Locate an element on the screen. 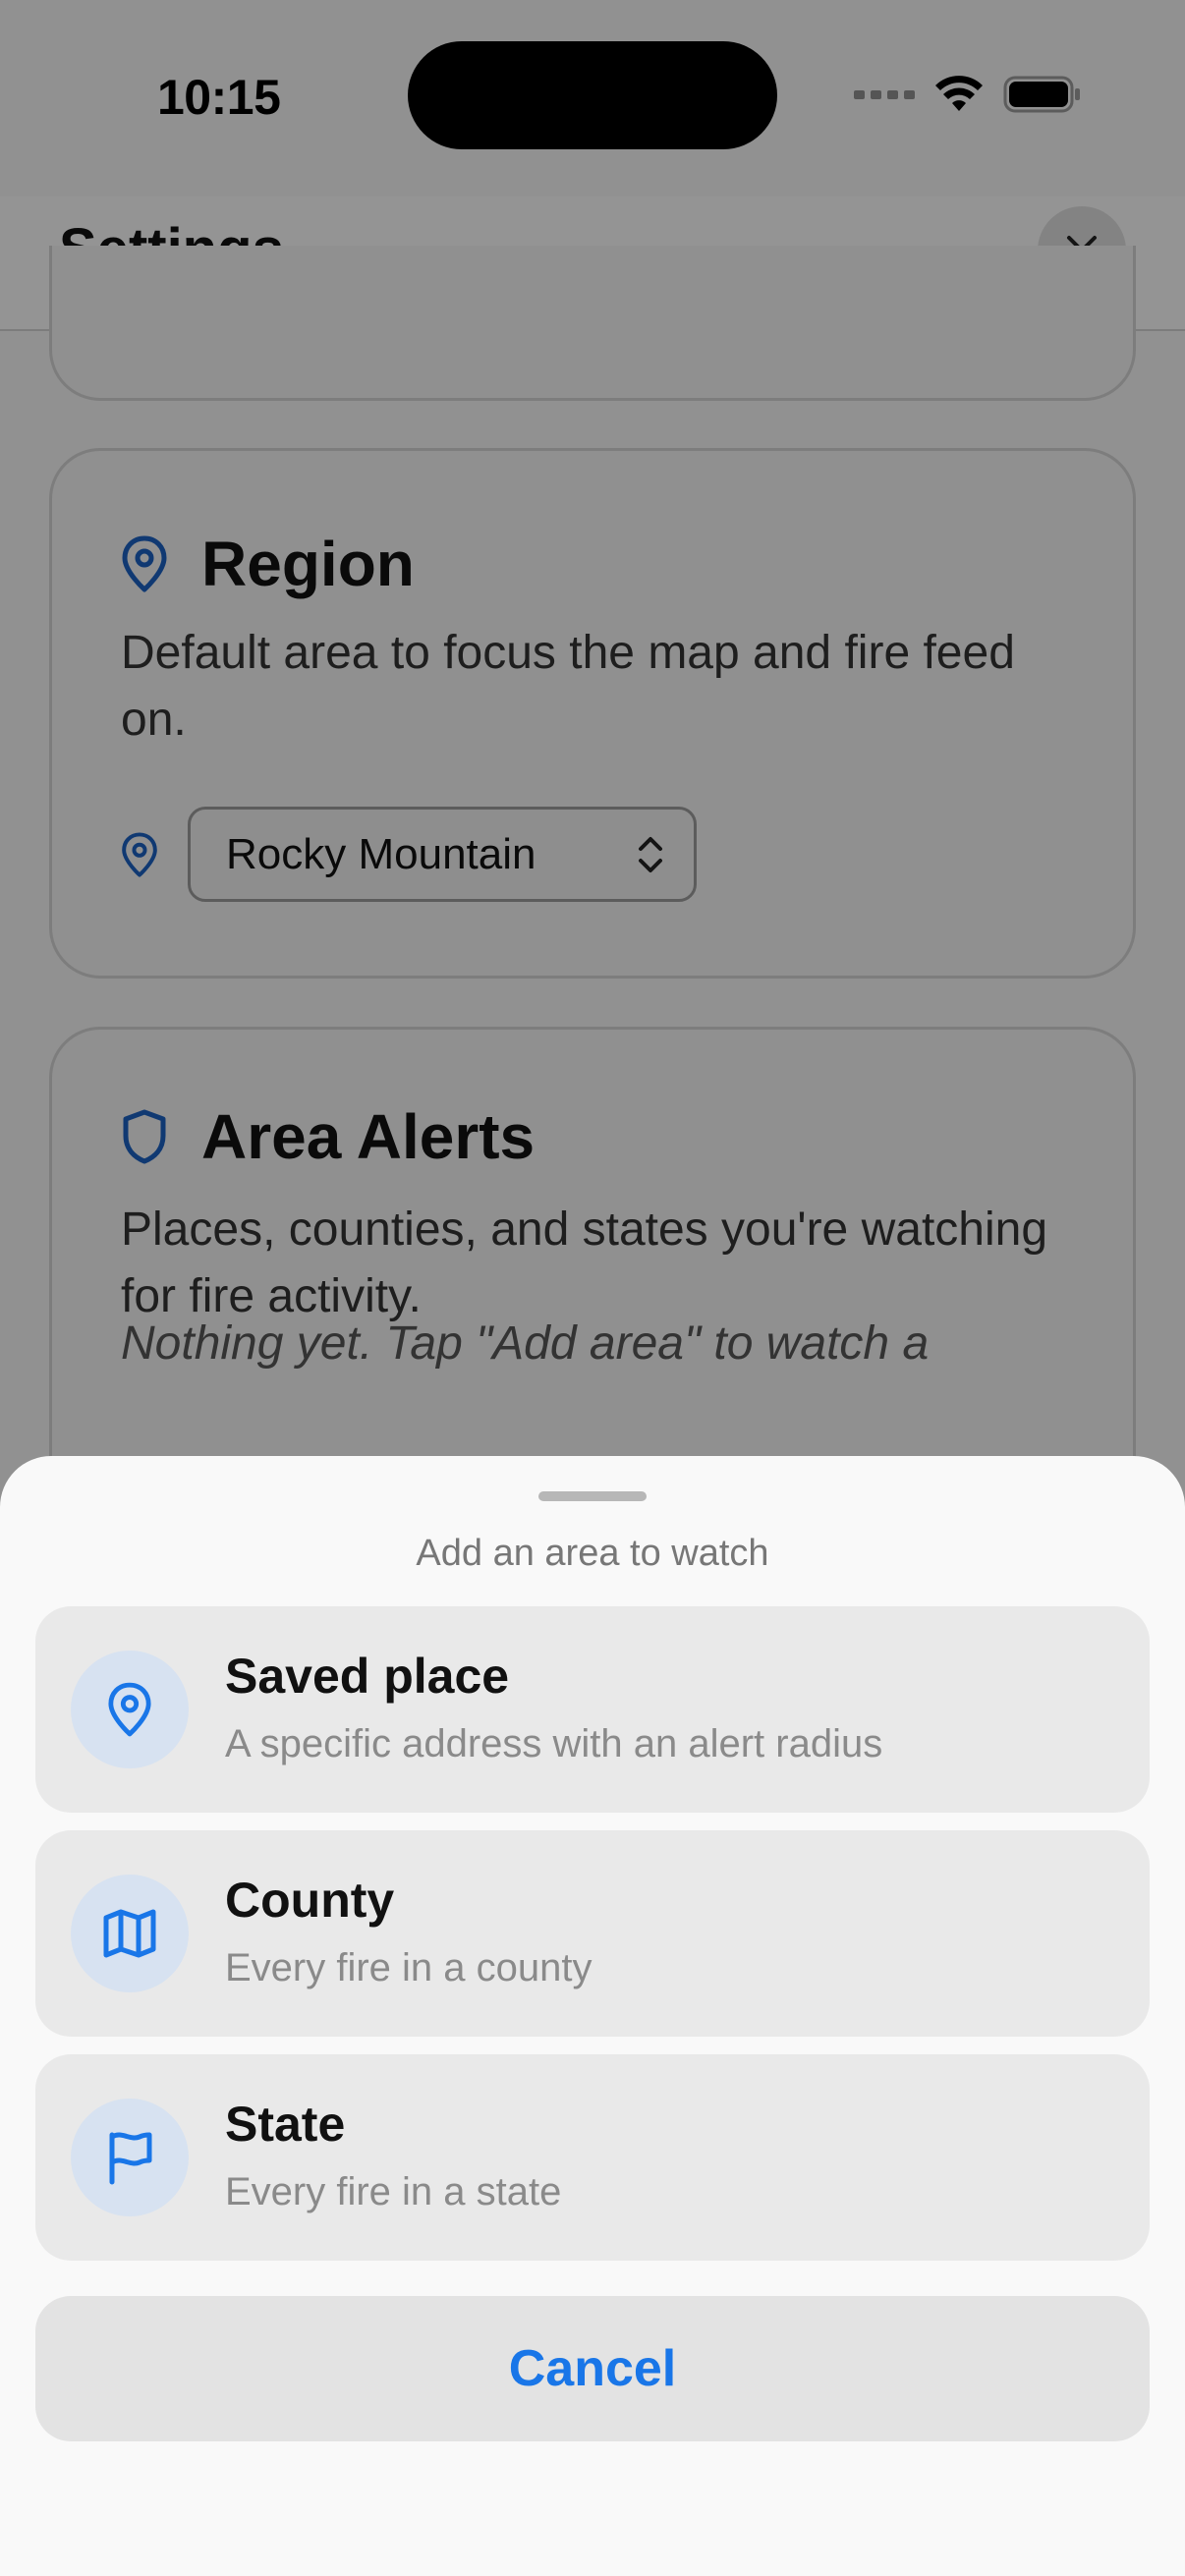 Image resolution: width=1185 pixels, height=2576 pixels. sheet-title: Add an area to watch is located at coordinates (592, 1553).